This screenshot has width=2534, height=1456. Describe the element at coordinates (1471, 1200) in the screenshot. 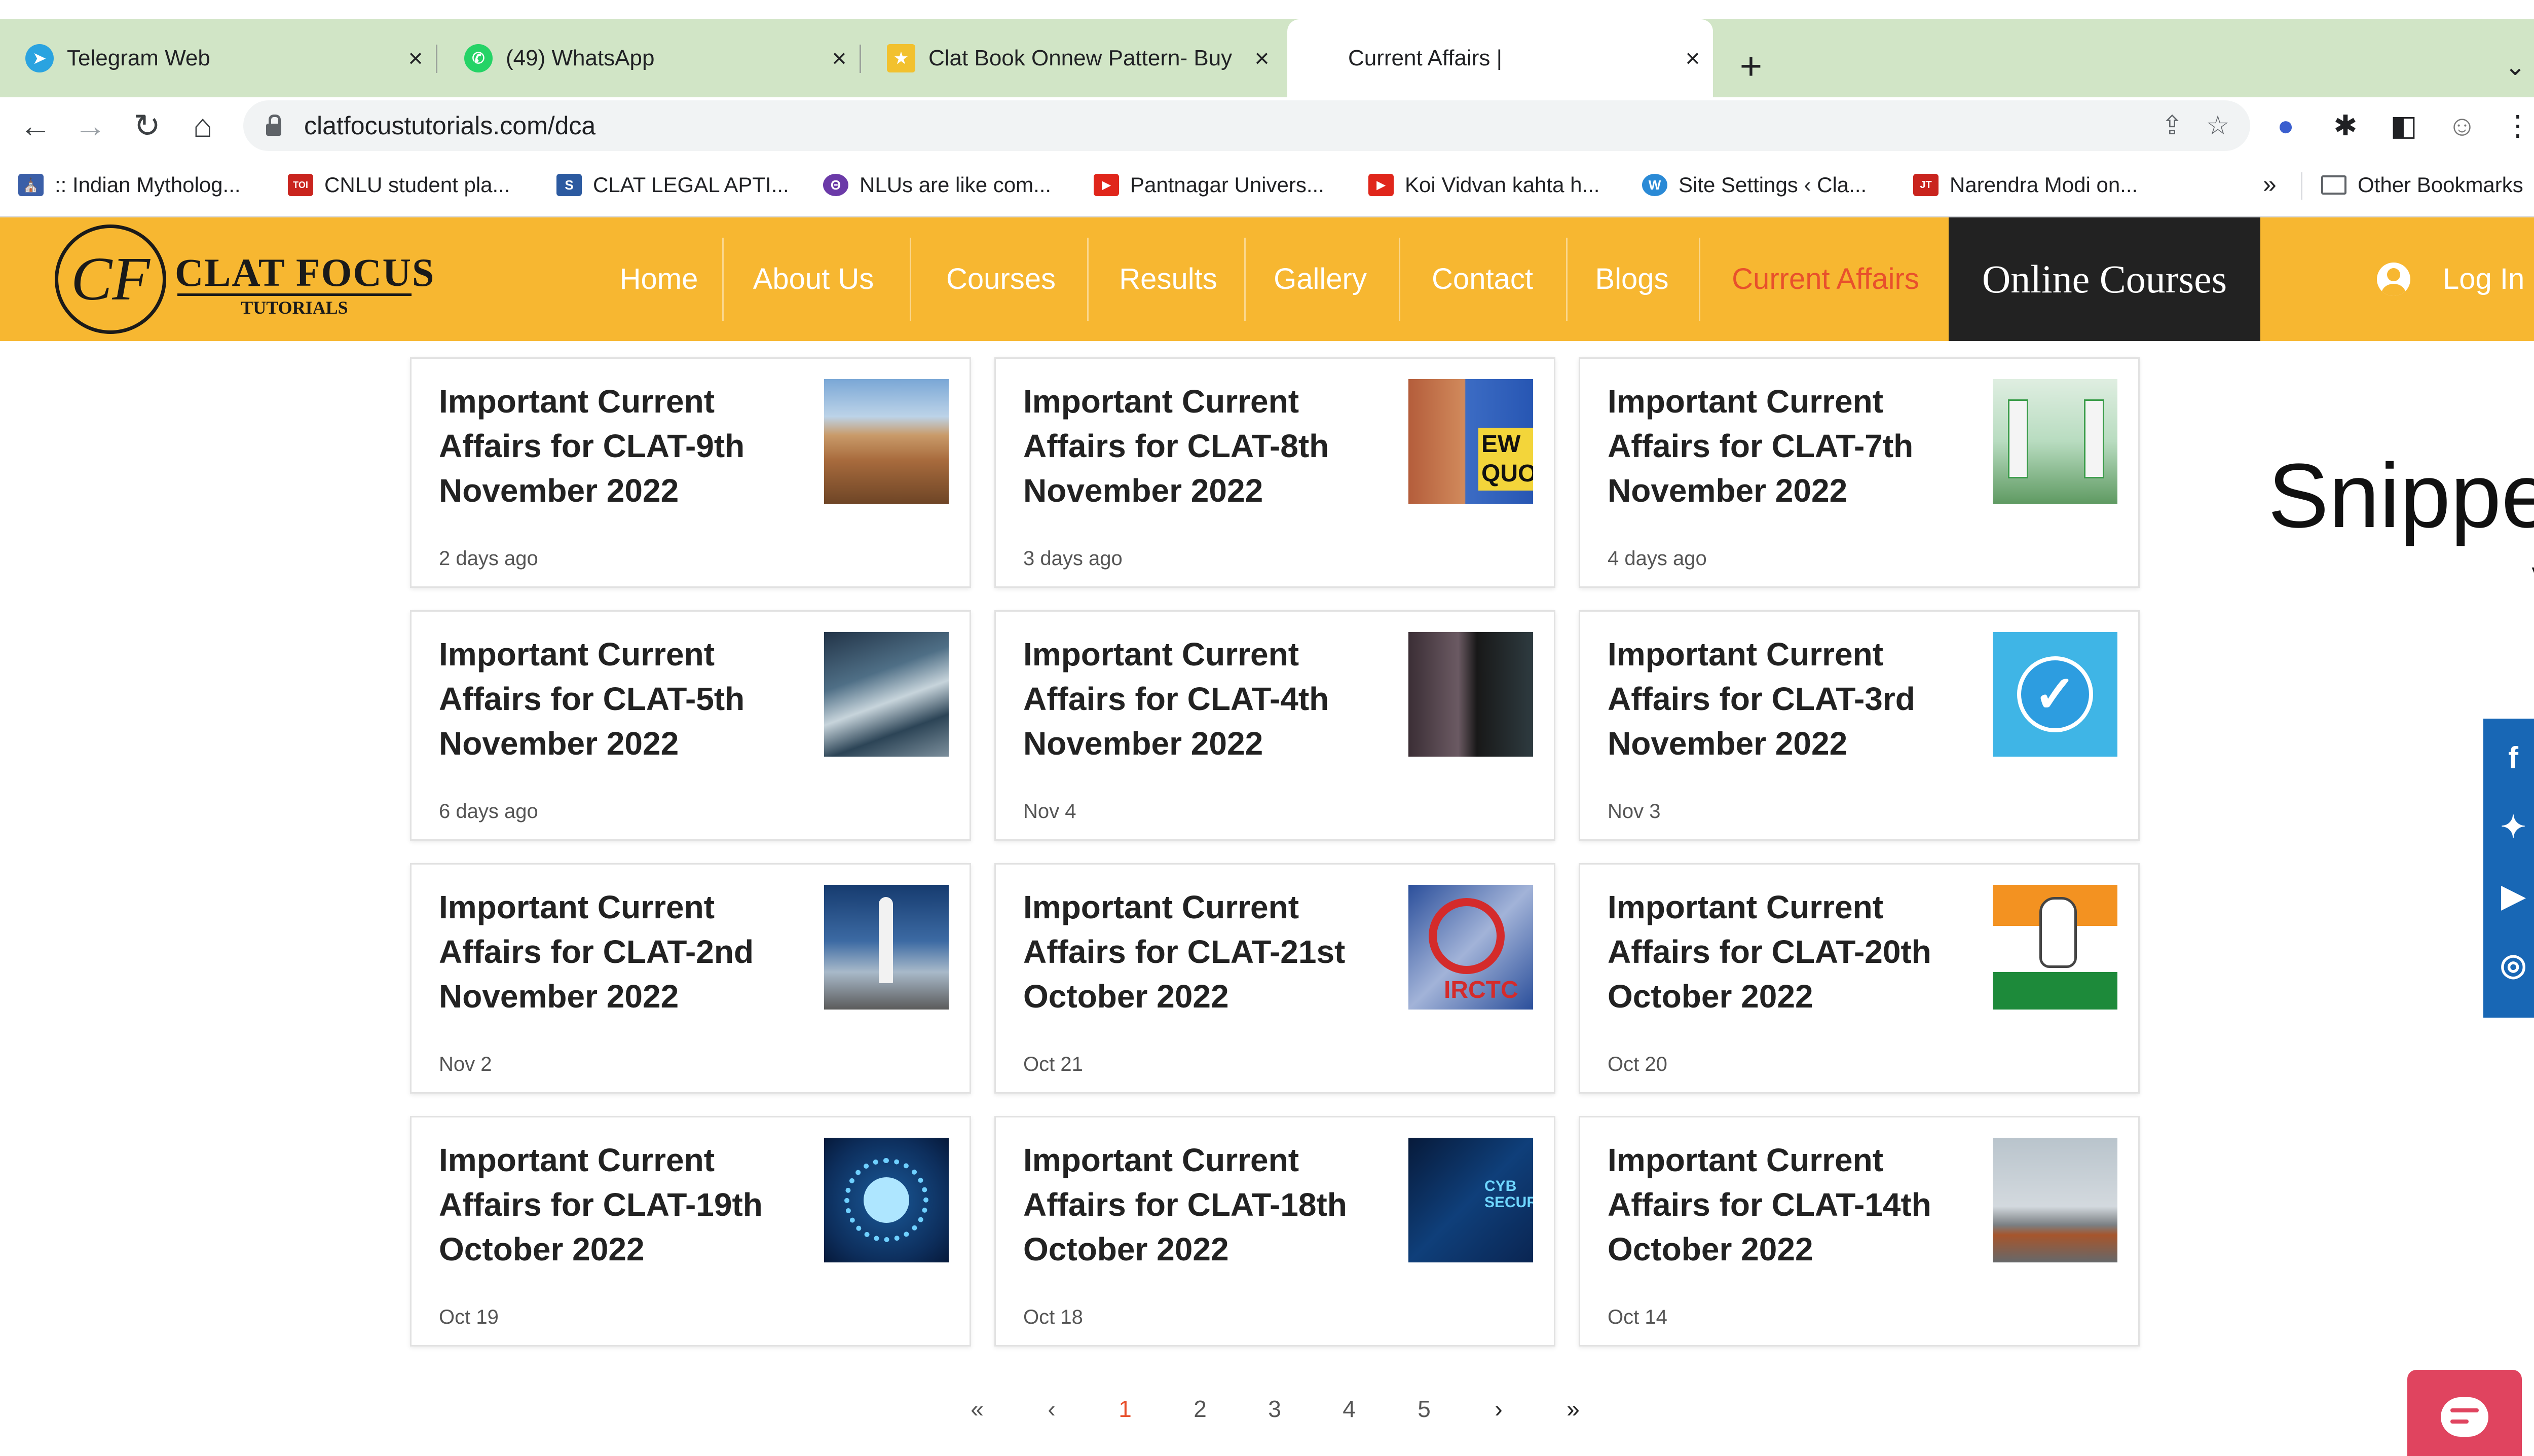

I see `post-thumbnail: CYB SECUR` at that location.